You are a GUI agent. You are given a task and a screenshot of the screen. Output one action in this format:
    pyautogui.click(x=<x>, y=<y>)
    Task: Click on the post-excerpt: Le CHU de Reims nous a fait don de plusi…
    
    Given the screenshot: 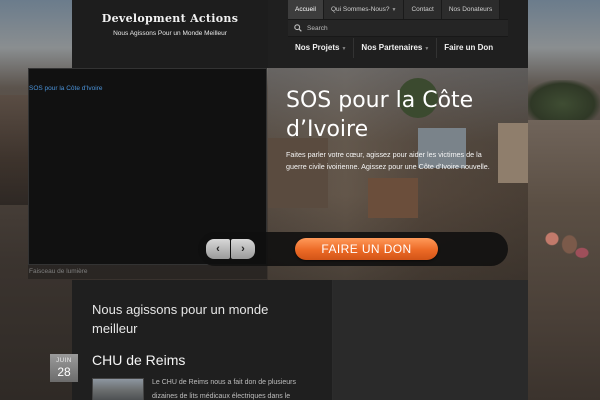 What is the action you would take?
    pyautogui.click(x=224, y=389)
    